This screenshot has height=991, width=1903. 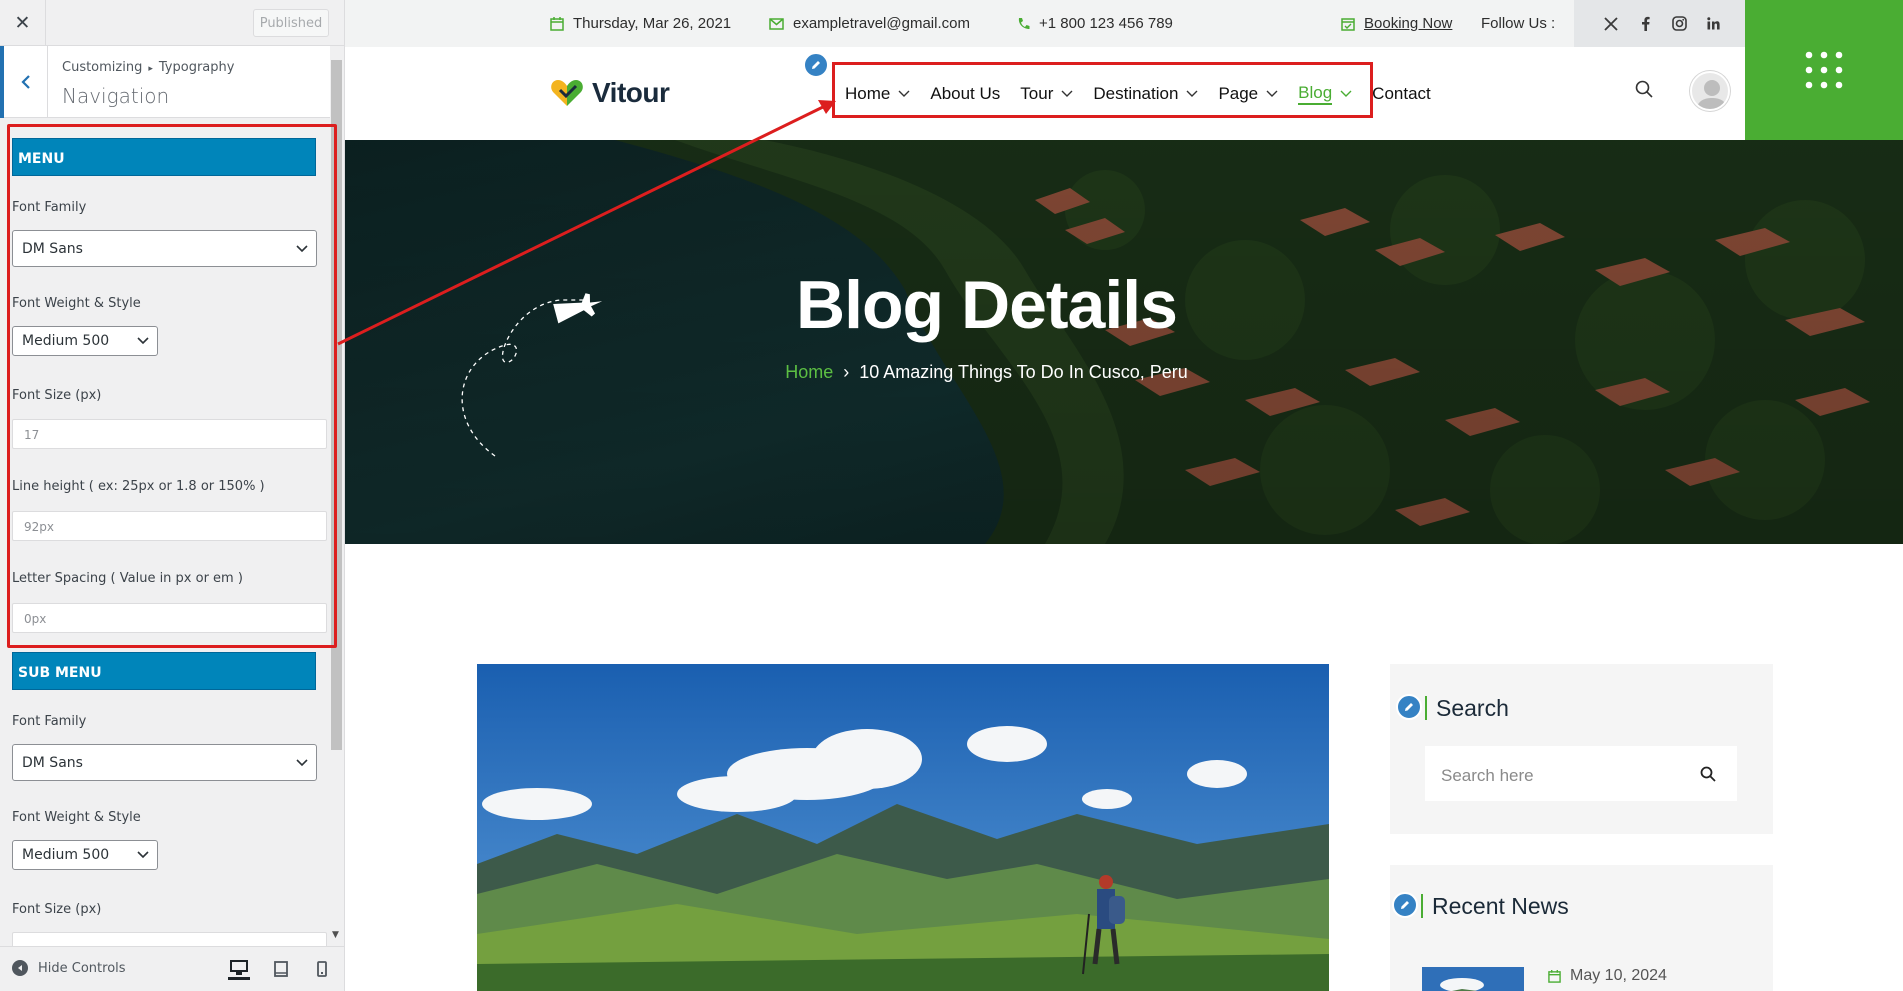 What do you see at coordinates (776, 23) in the screenshot?
I see `mail-icon` at bounding box center [776, 23].